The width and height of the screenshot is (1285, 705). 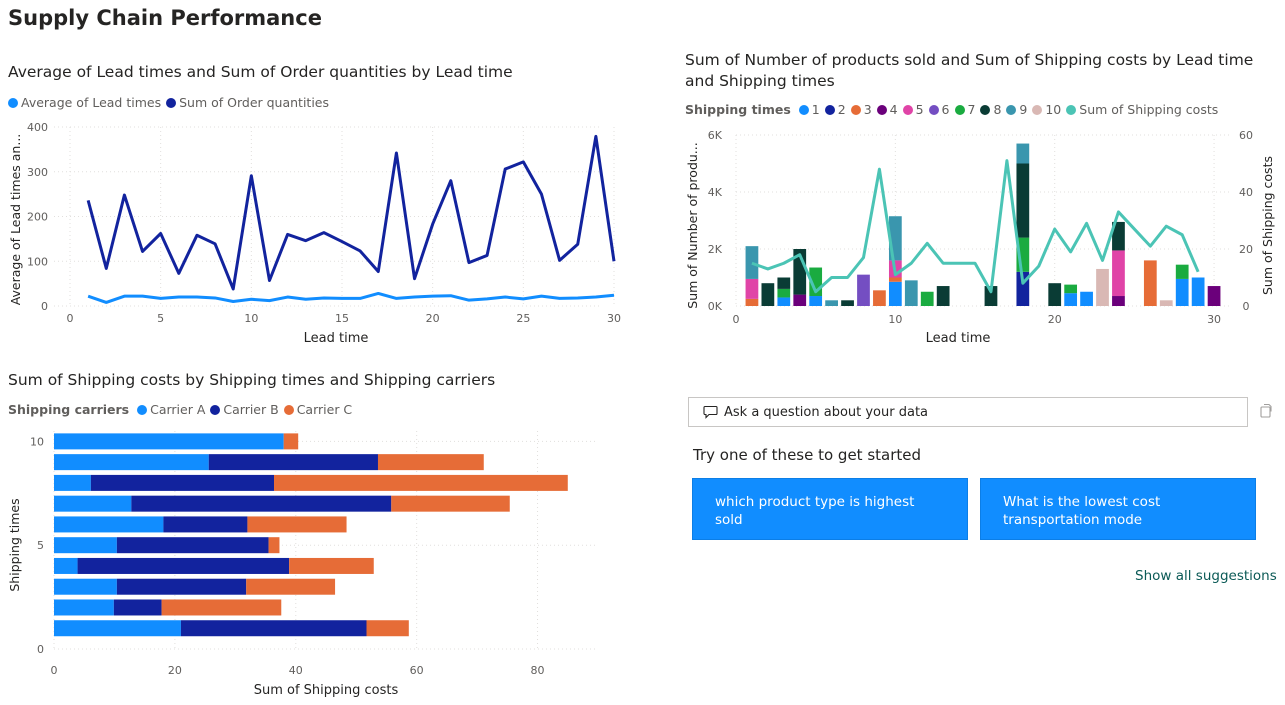 I want to click on legend-item: 6, so click(x=939, y=109).